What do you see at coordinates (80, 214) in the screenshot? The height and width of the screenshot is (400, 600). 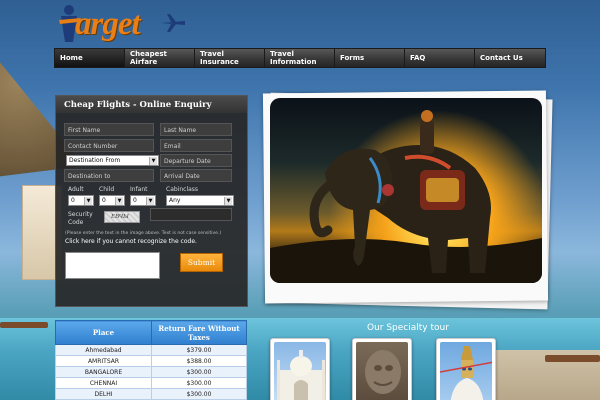 I see `security-label: Security` at bounding box center [80, 214].